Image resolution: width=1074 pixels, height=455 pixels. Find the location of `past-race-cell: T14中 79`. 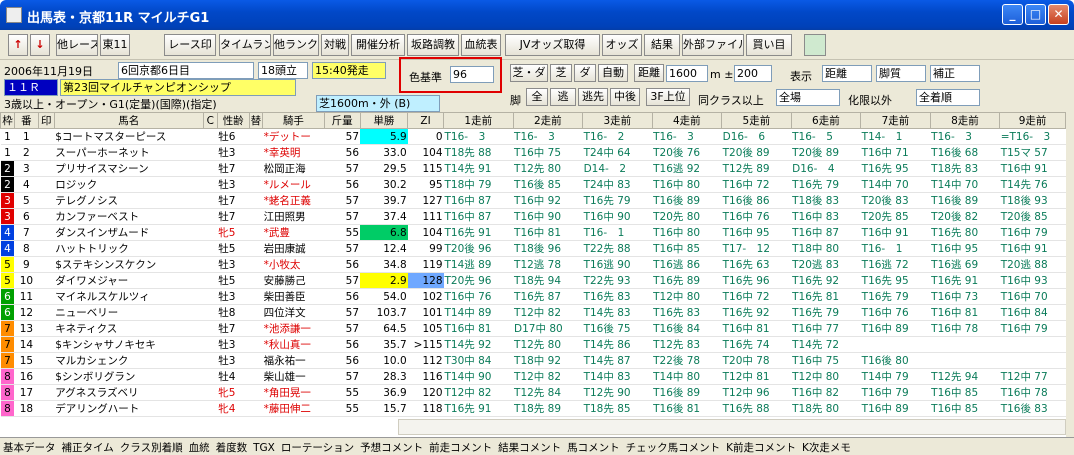

past-race-cell: T14中 79 is located at coordinates (895, 376).